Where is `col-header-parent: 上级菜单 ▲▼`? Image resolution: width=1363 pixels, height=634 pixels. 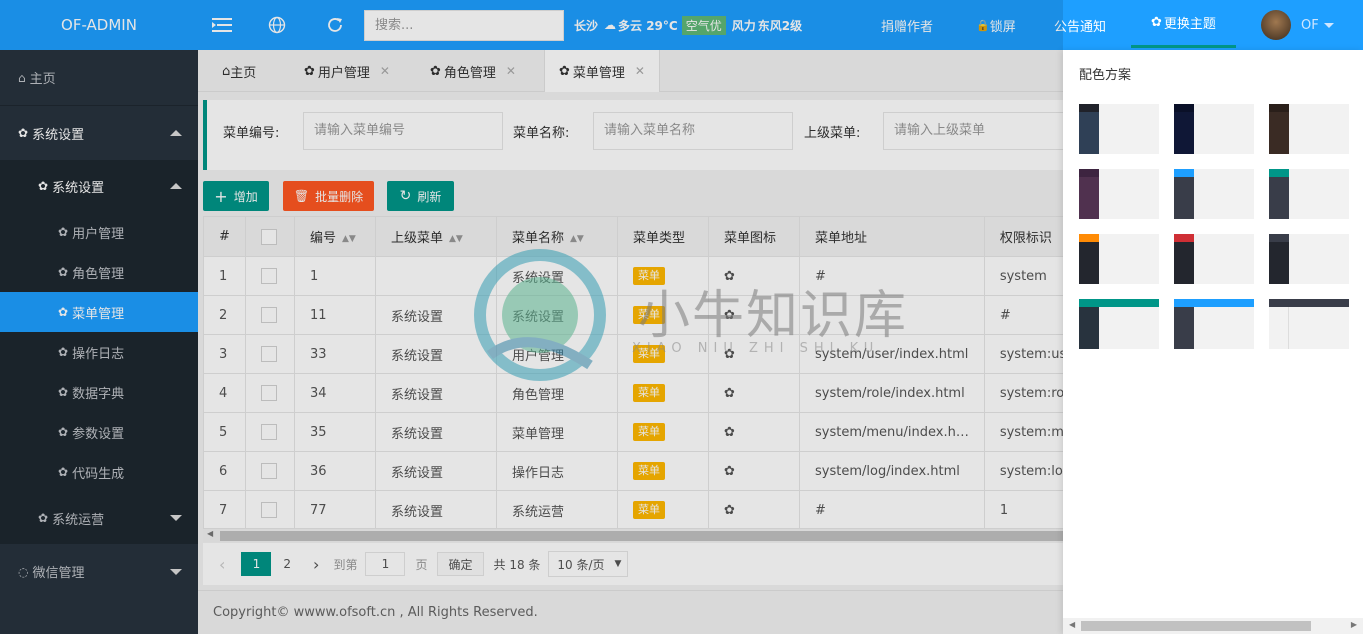
col-header-parent: 上级菜单 ▲▼ is located at coordinates (436, 236).